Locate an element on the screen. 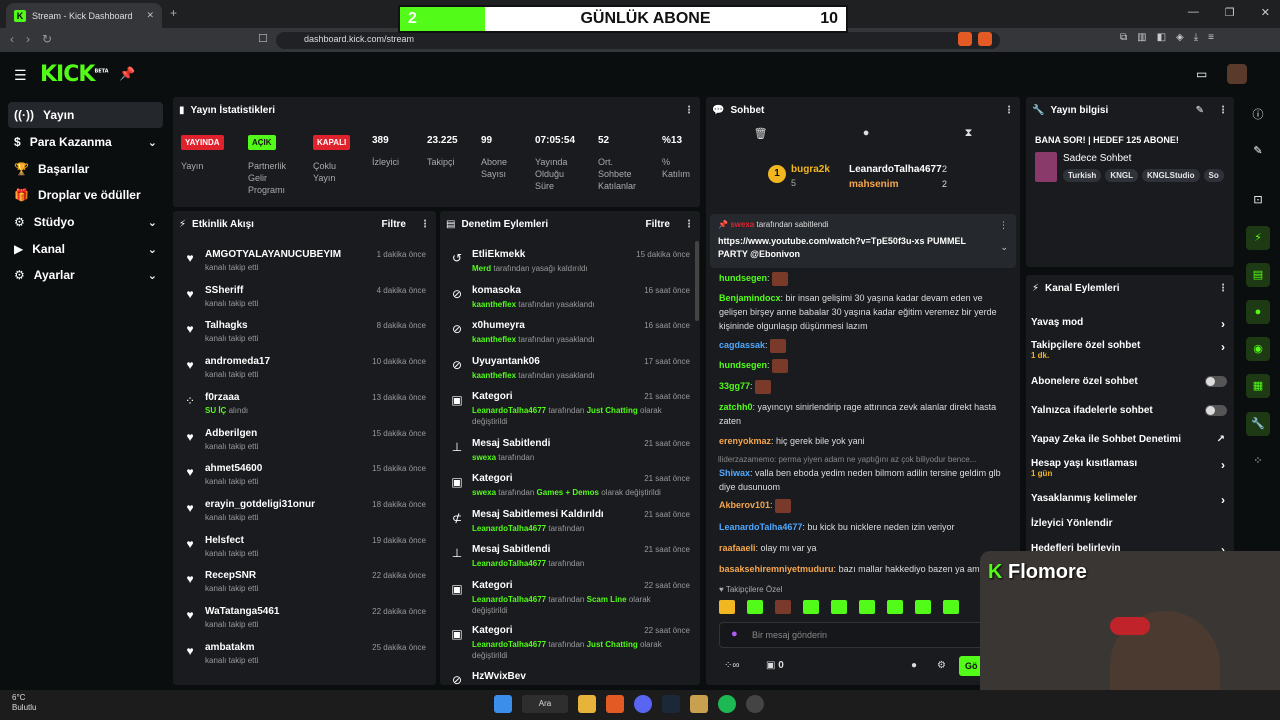 Image resolution: width=1280 pixels, height=720 pixels. windows-start-icon is located at coordinates (503, 704).